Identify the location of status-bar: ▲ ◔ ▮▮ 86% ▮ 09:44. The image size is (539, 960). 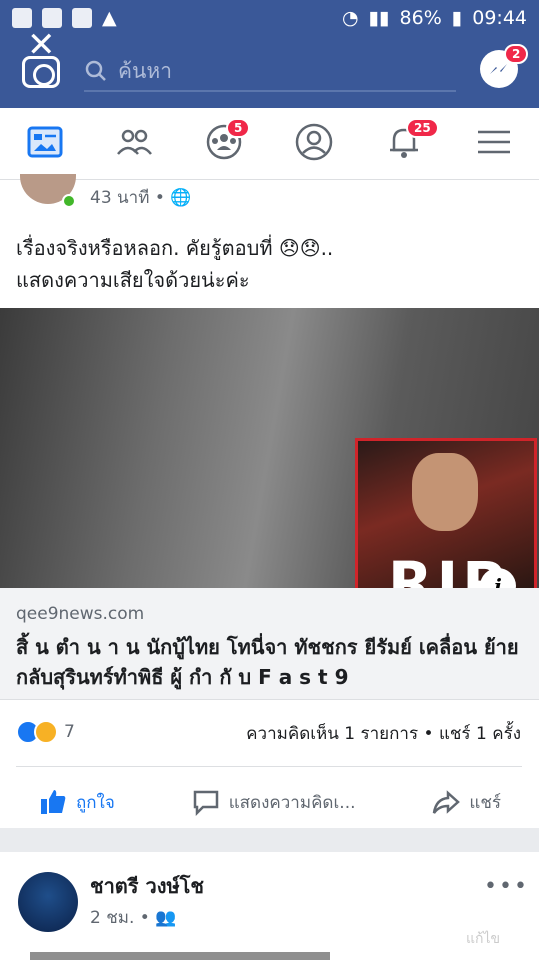
(269, 18).